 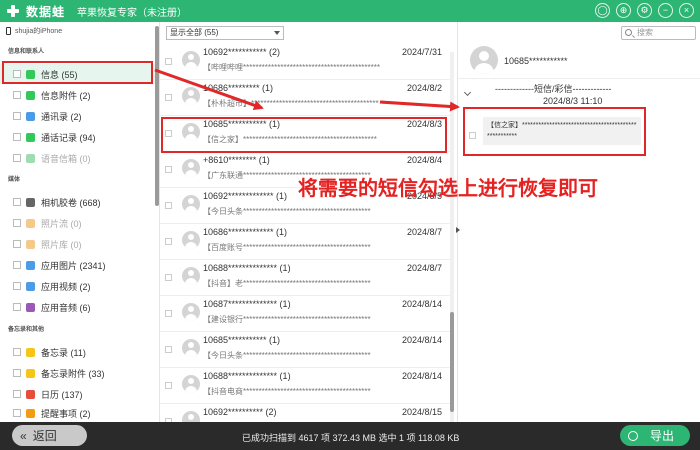 I want to click on filter-dropdown: 显示全部 (55), so click(x=225, y=33).